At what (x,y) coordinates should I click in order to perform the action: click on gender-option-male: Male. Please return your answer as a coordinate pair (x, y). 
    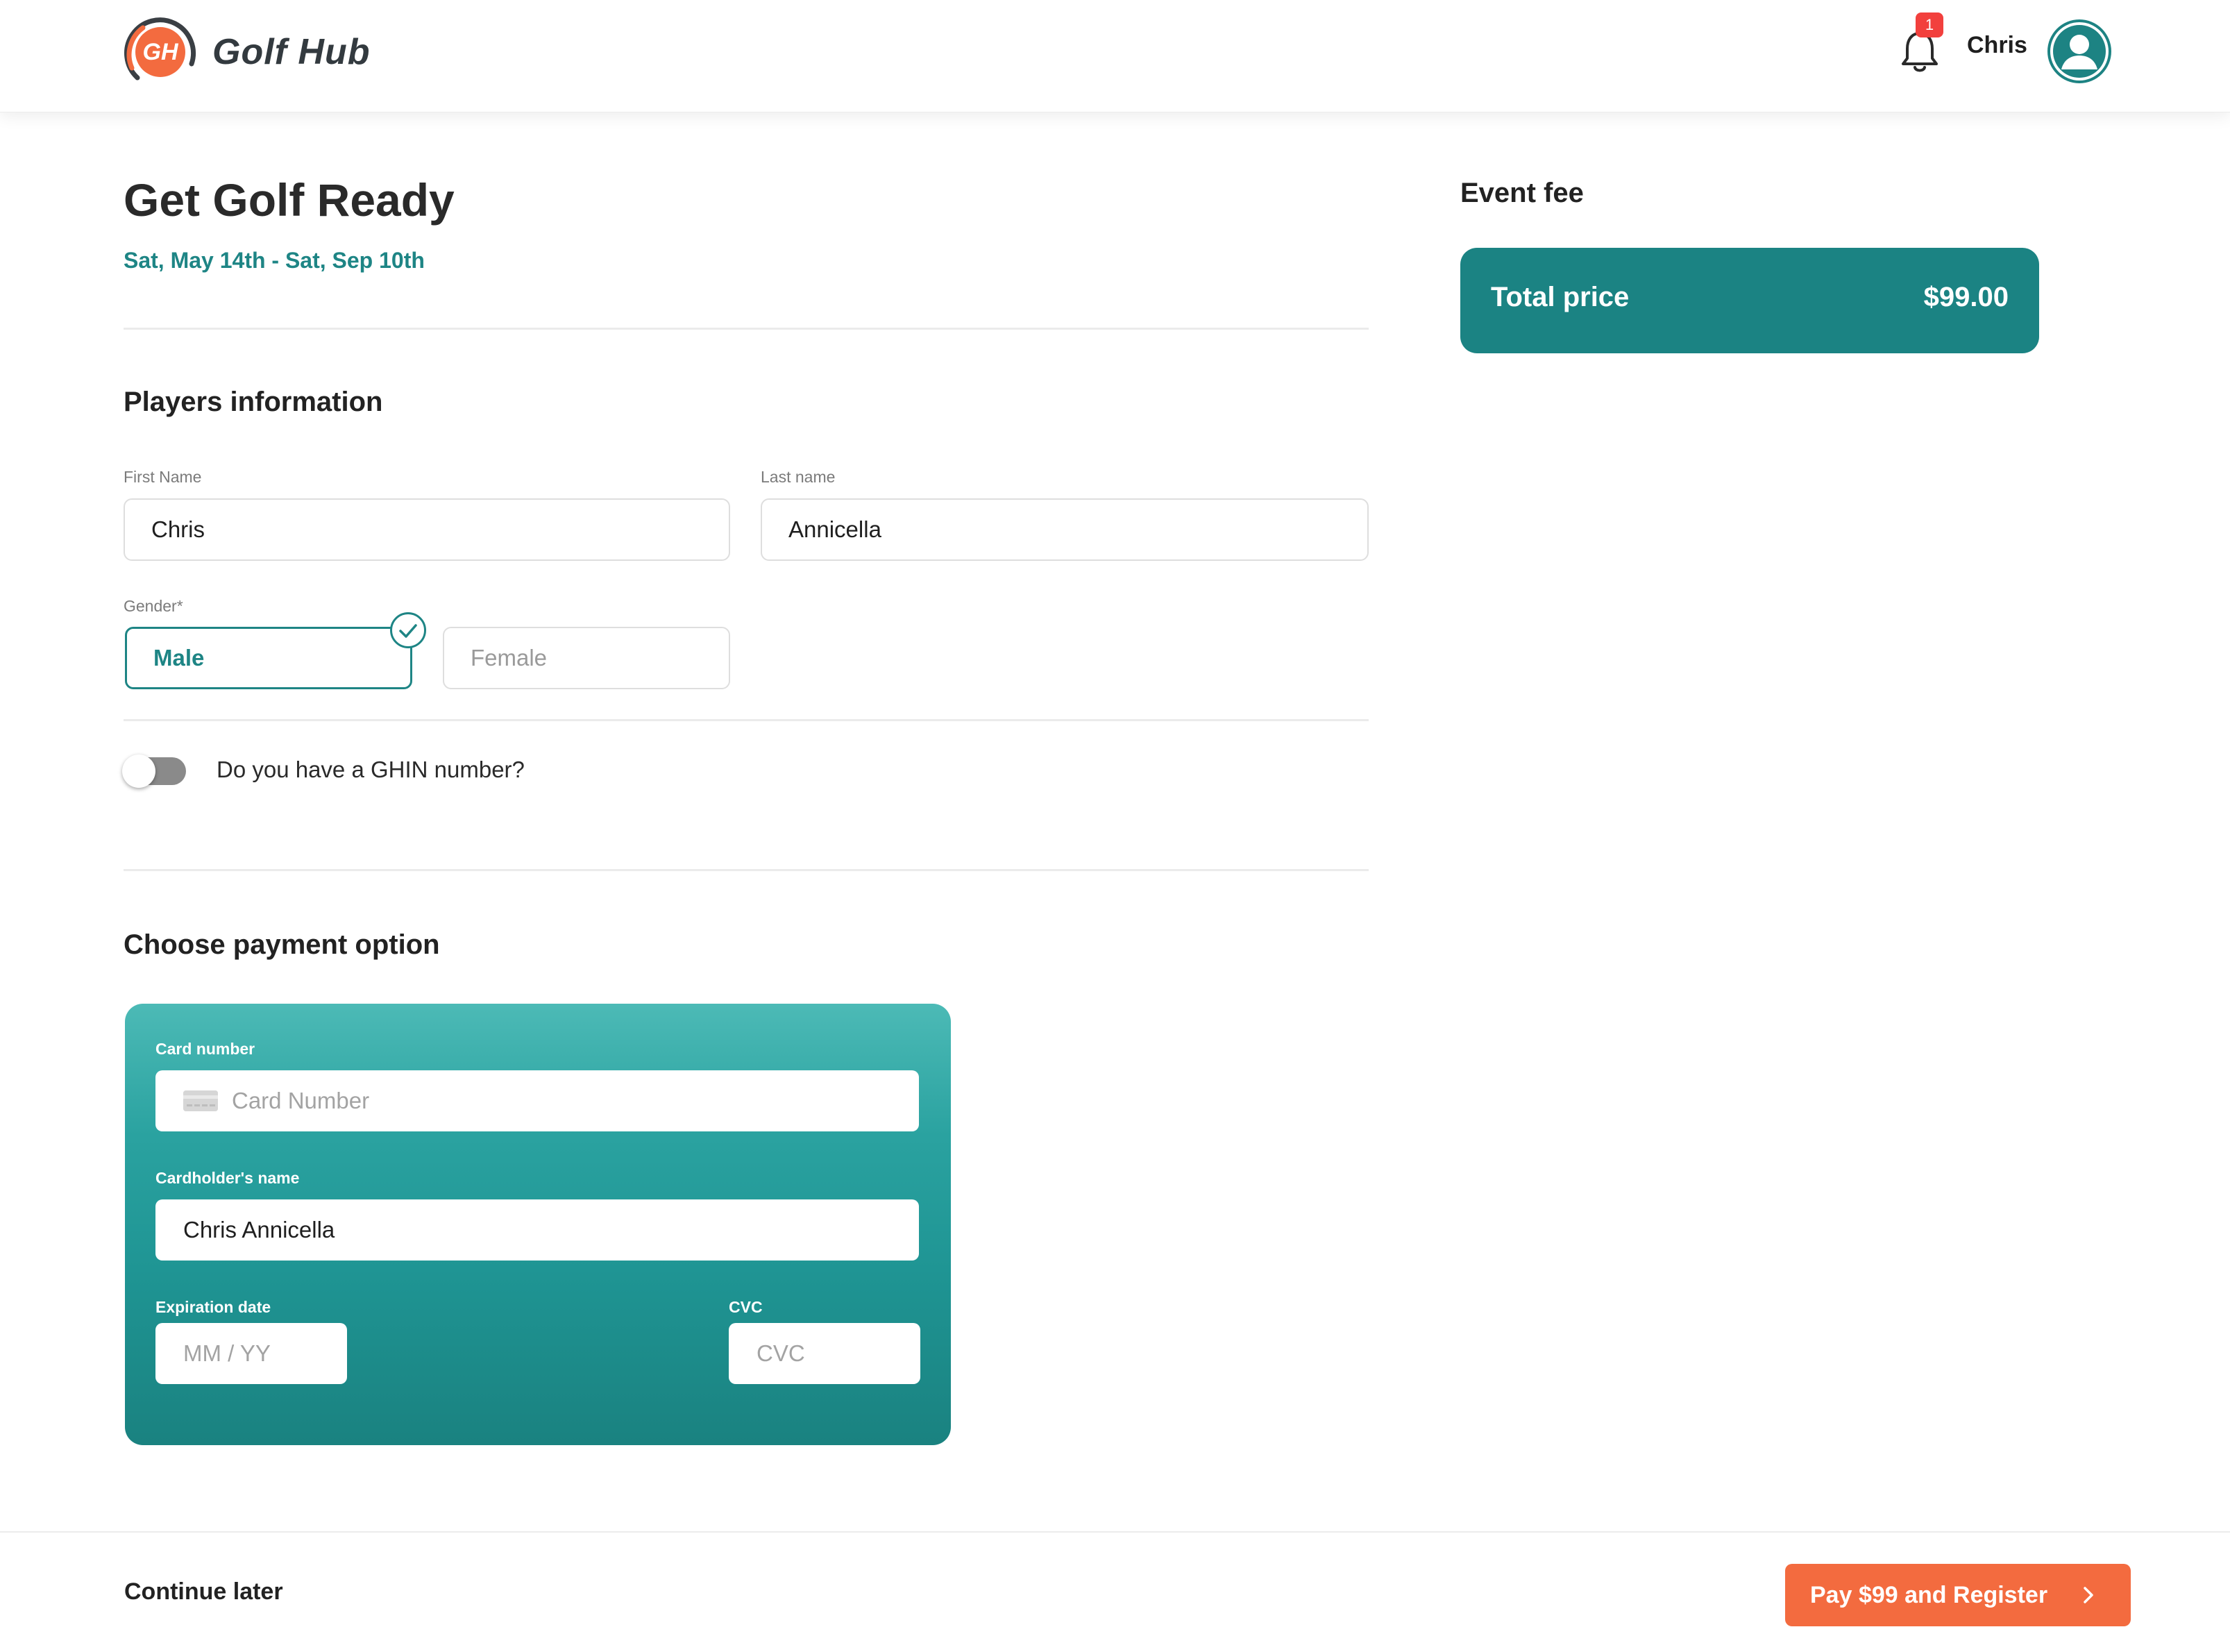
    Looking at the image, I should click on (268, 658).